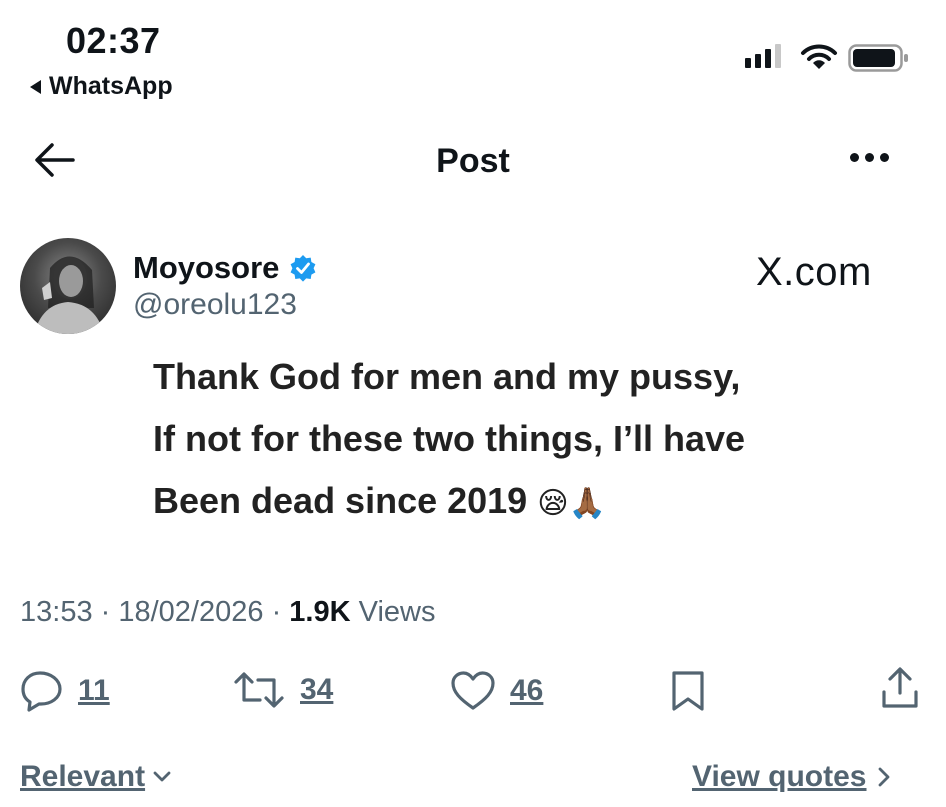  I want to click on author-handle: @oreolu123, so click(215, 305).